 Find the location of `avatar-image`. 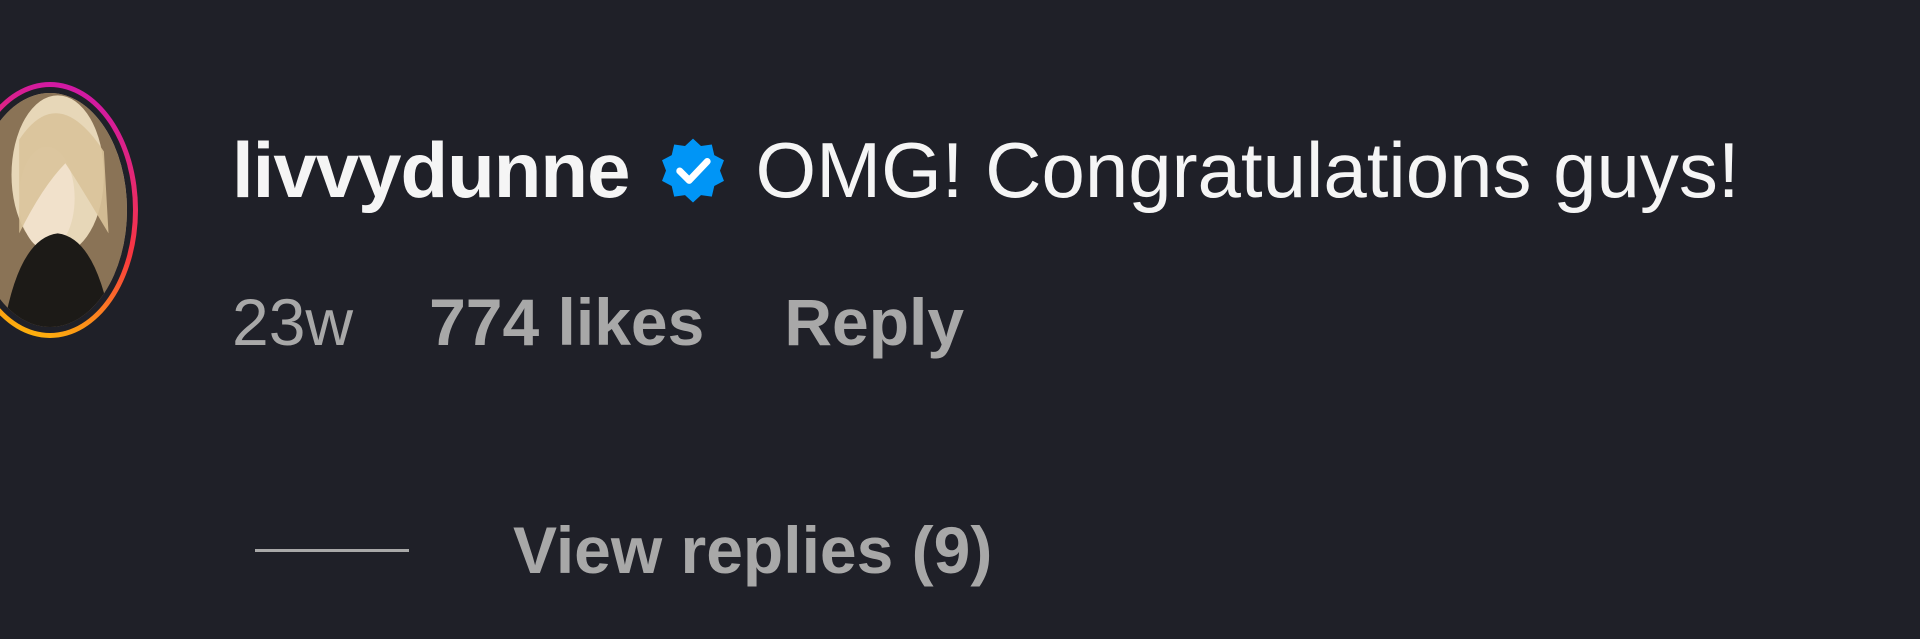

avatar-image is located at coordinates (63, 210).